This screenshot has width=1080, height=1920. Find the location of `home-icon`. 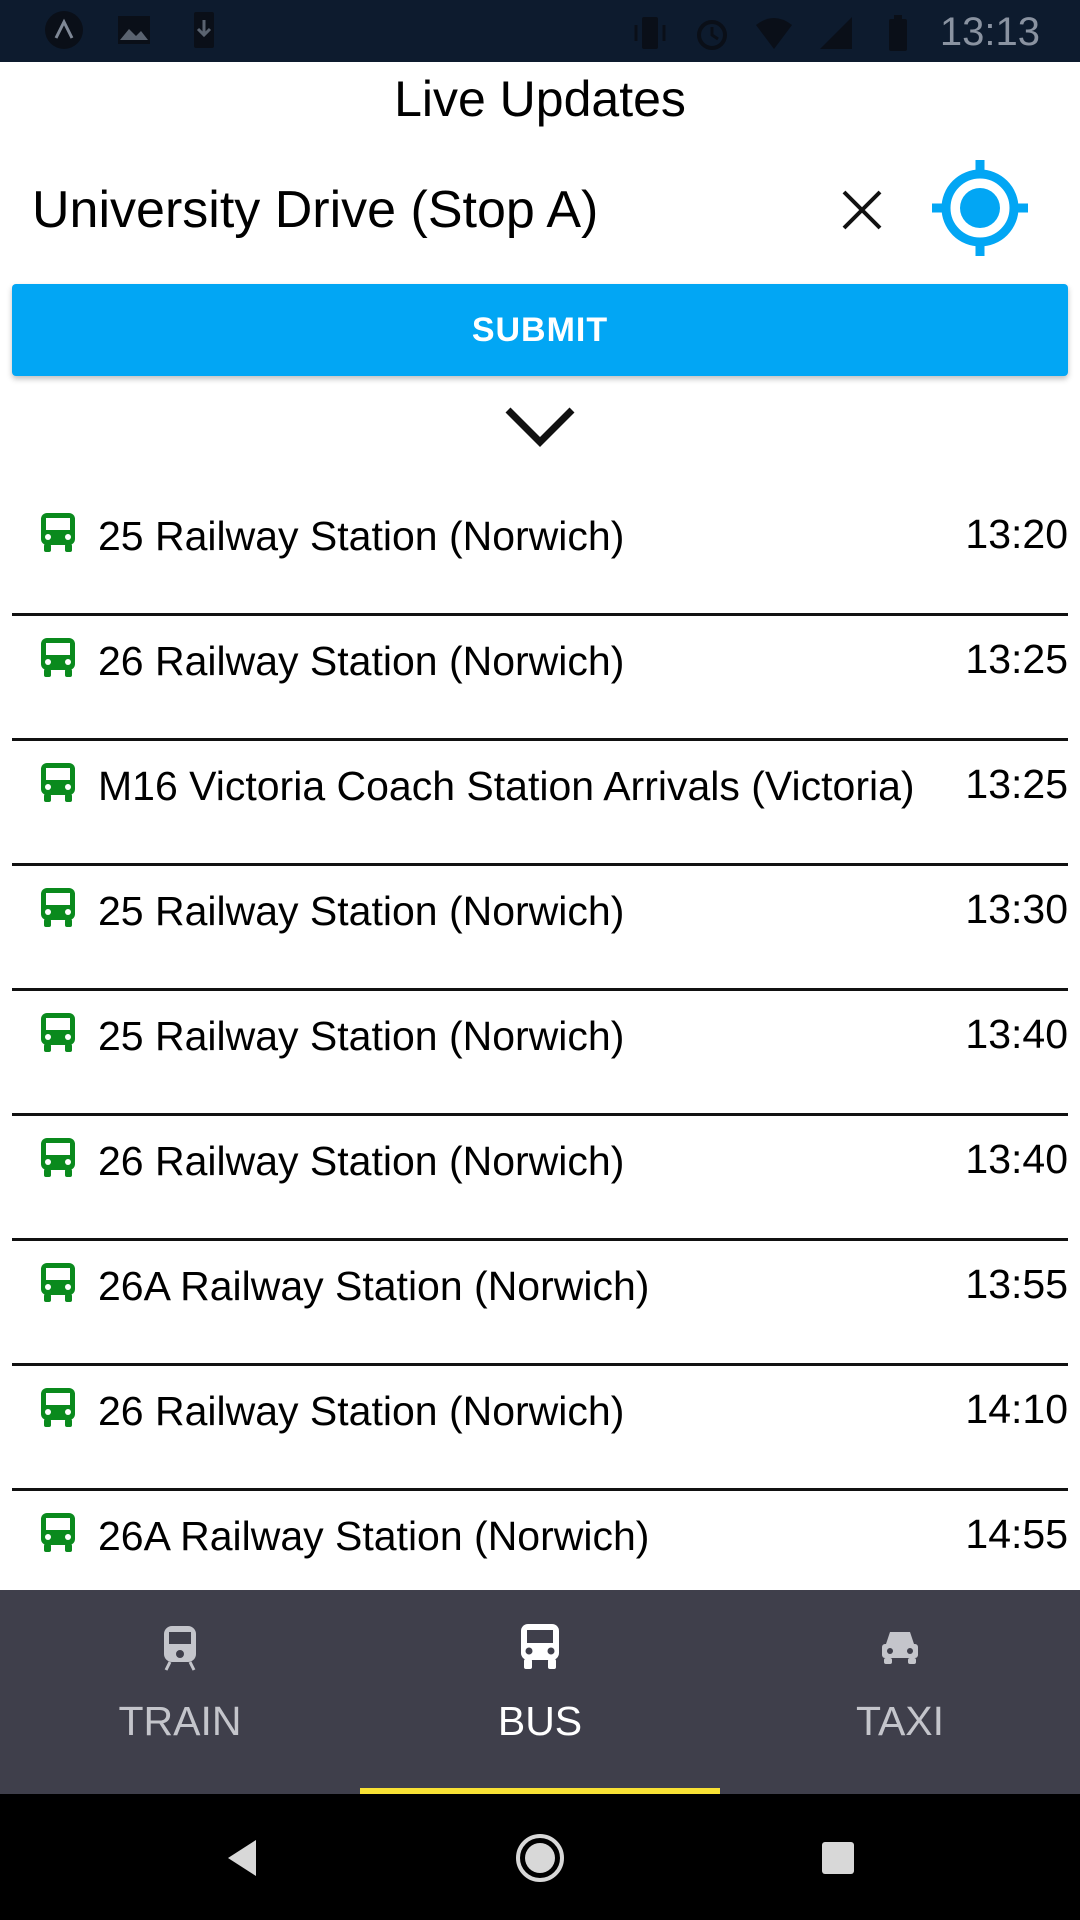

home-icon is located at coordinates (540, 1858).